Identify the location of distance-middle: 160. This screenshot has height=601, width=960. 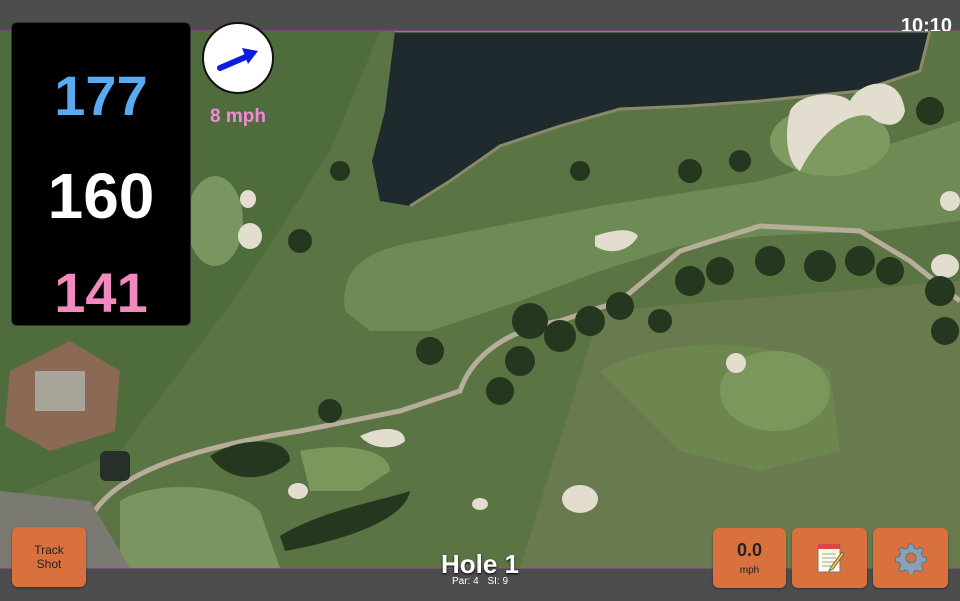
(101, 196).